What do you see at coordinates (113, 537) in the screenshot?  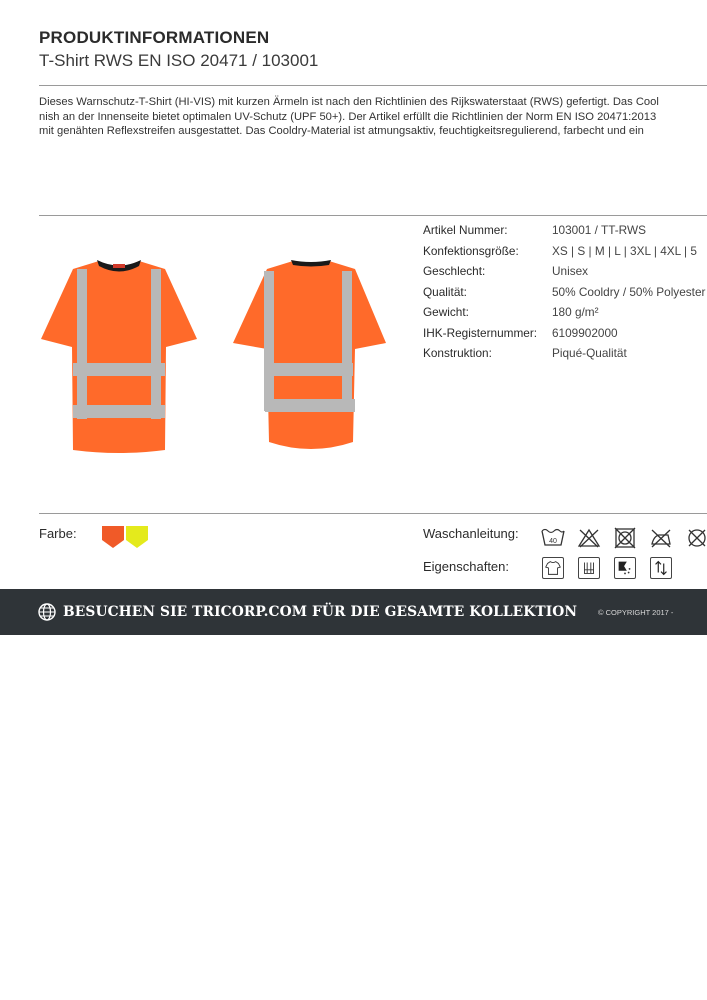 I see `color-swatch-orange` at bounding box center [113, 537].